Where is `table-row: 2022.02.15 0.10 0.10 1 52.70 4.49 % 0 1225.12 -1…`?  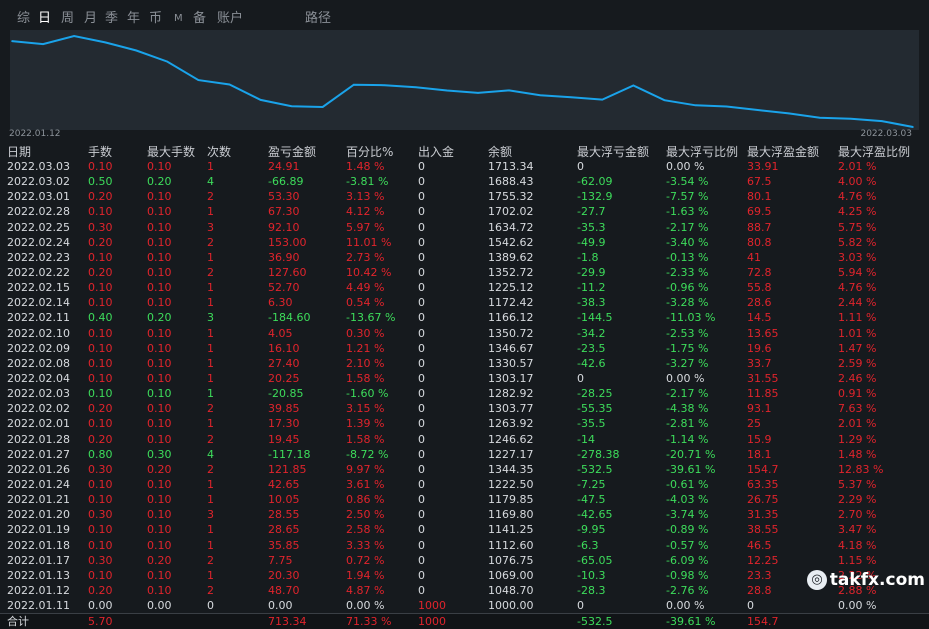
table-row: 2022.02.15 0.10 0.10 1 52.70 4.49 % 0 1225.12 -1… is located at coordinates (464, 287).